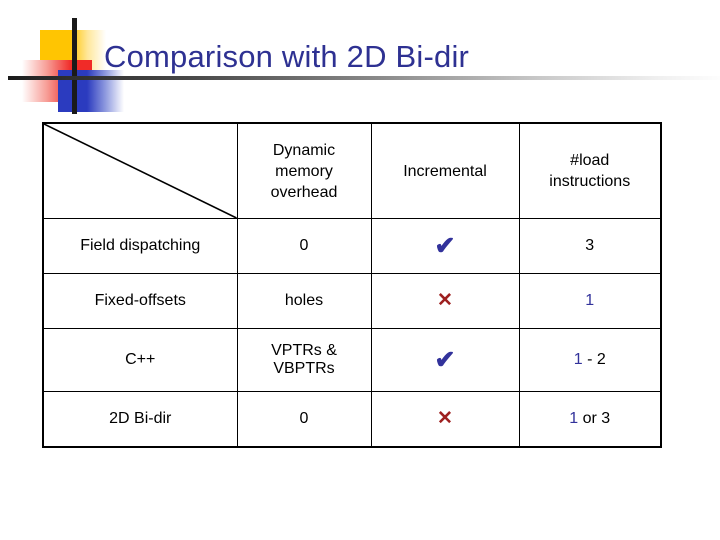 The image size is (720, 540). Describe the element at coordinates (287, 56) in the screenshot. I see `page-title: Comparison with 2D Bi-dir` at that location.